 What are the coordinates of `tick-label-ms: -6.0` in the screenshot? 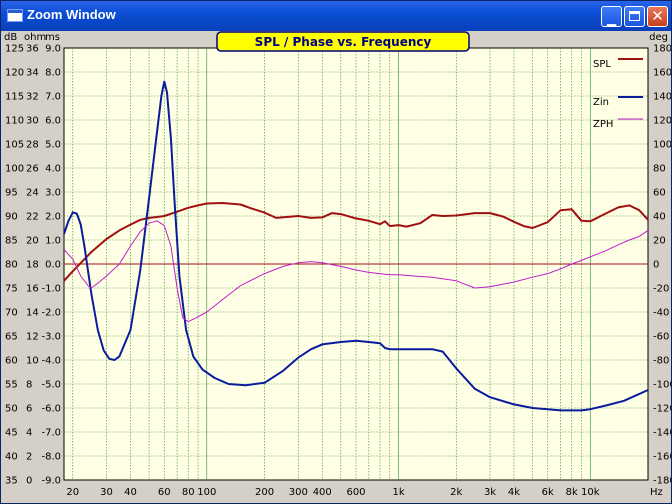 It's located at (51, 409).